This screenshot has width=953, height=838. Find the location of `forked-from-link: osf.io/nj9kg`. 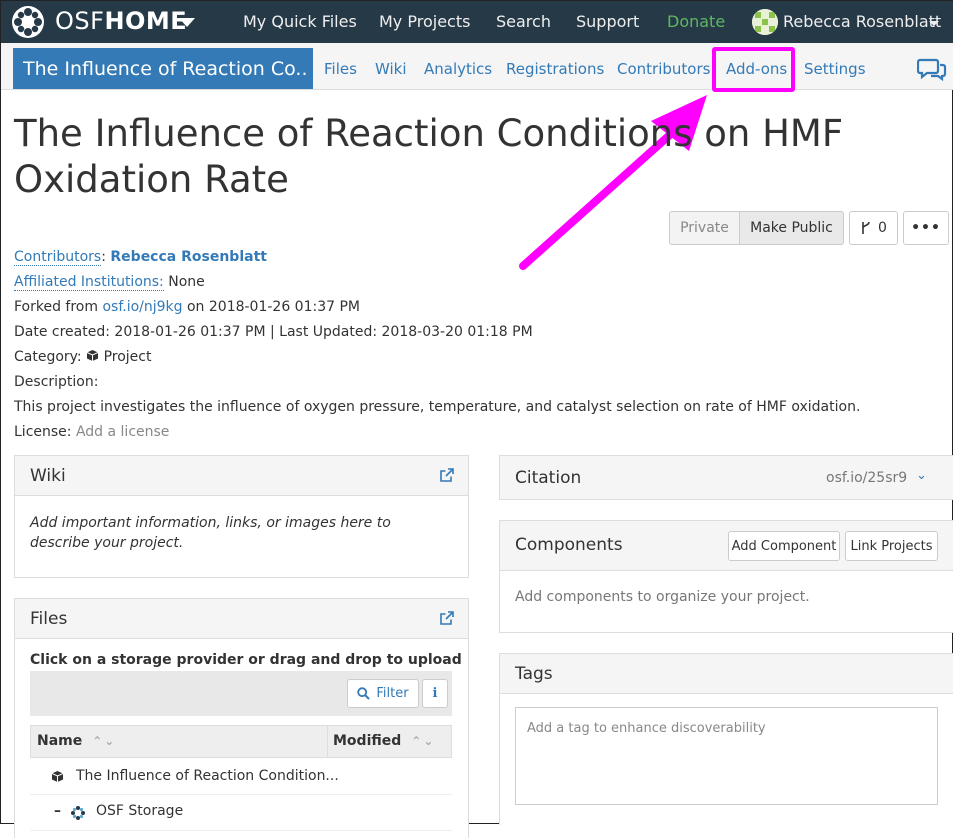

forked-from-link: osf.io/nj9kg is located at coordinates (142, 307).